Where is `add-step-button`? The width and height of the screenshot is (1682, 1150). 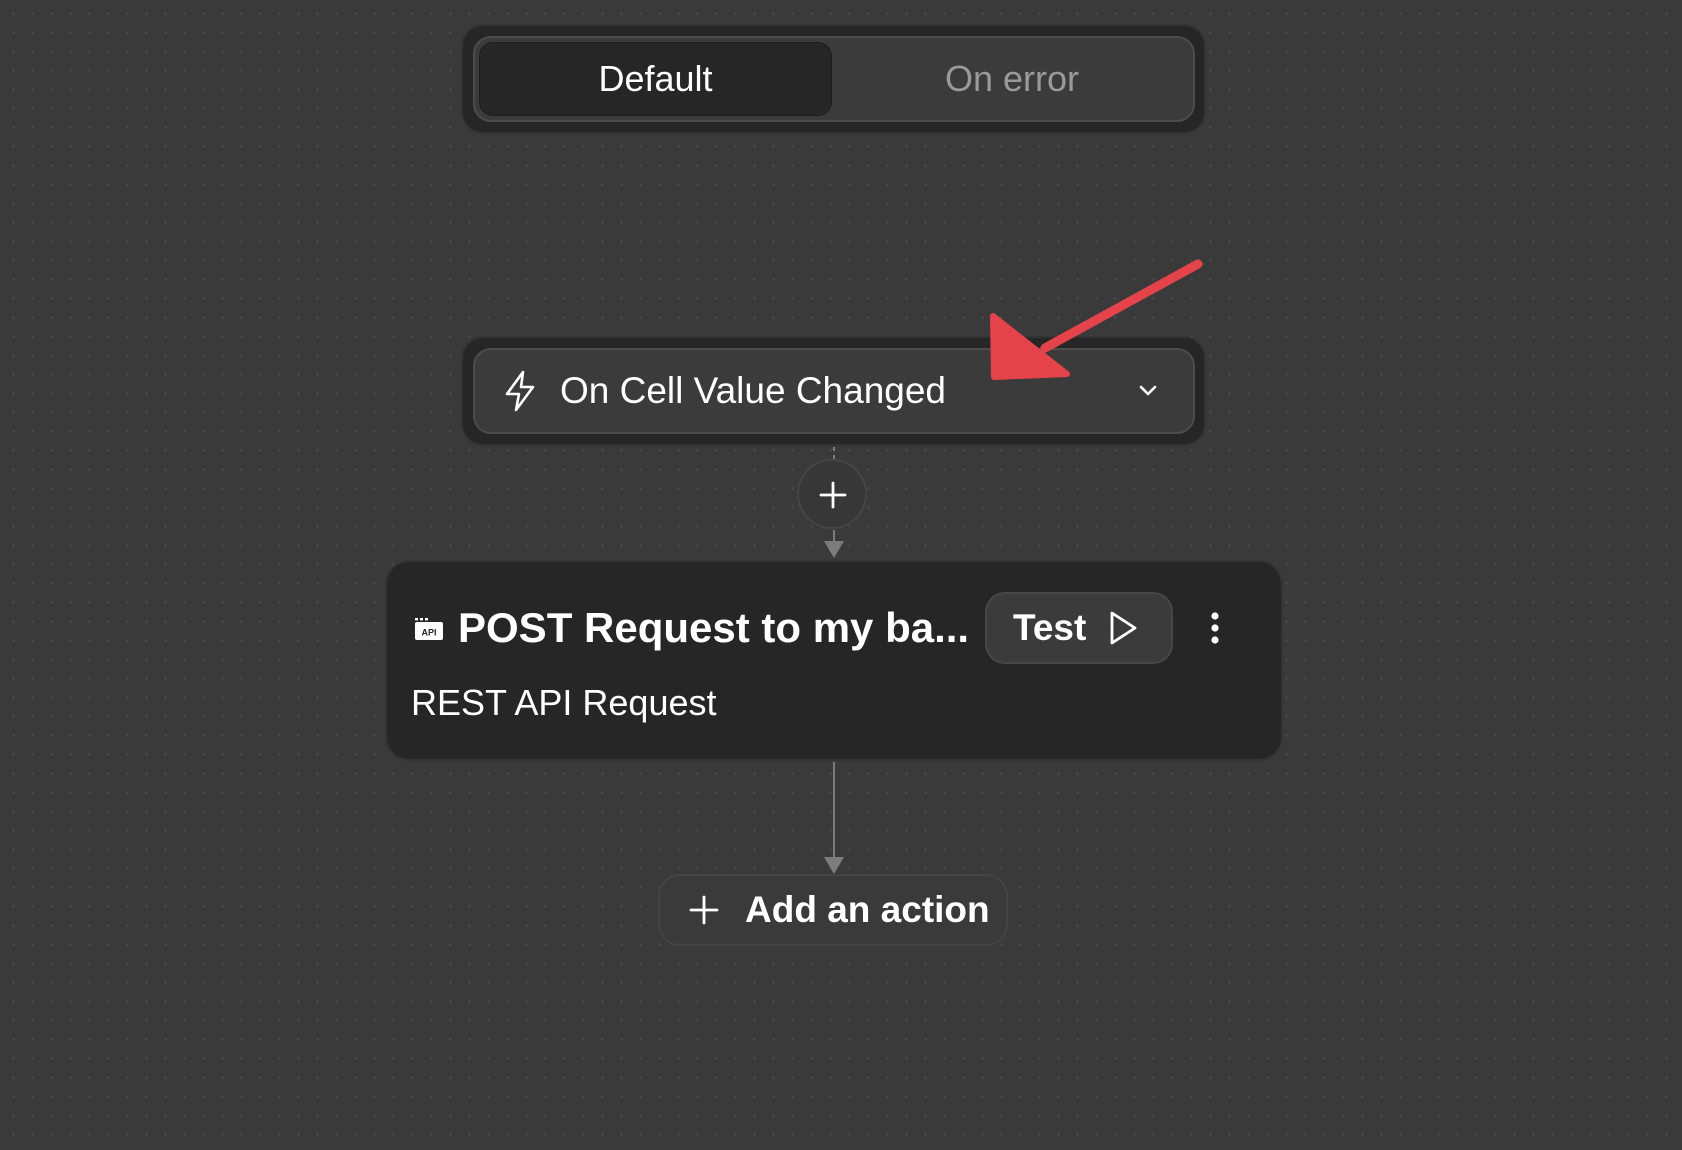
add-step-button is located at coordinates (832, 494).